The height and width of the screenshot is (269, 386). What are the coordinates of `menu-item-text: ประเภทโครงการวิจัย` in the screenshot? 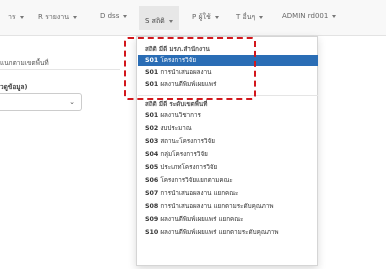 It's located at (189, 167).